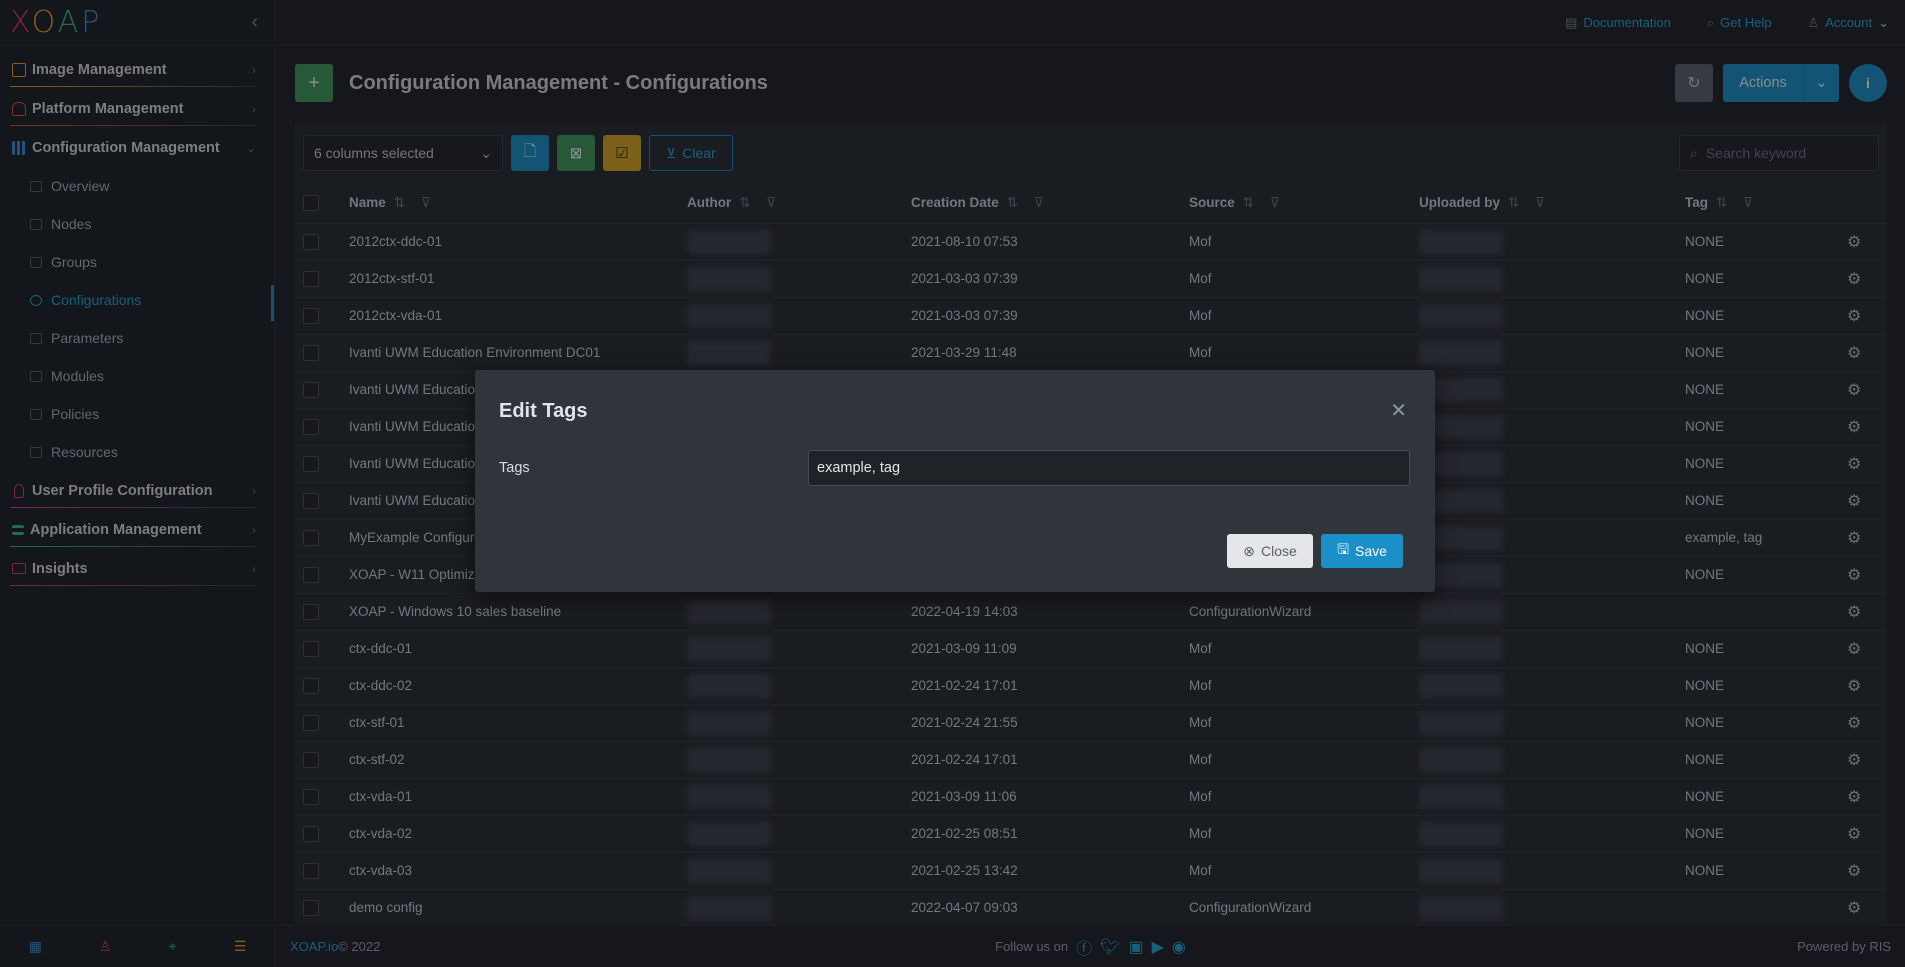  I want to click on modal-title: Edit Tags, so click(543, 411).